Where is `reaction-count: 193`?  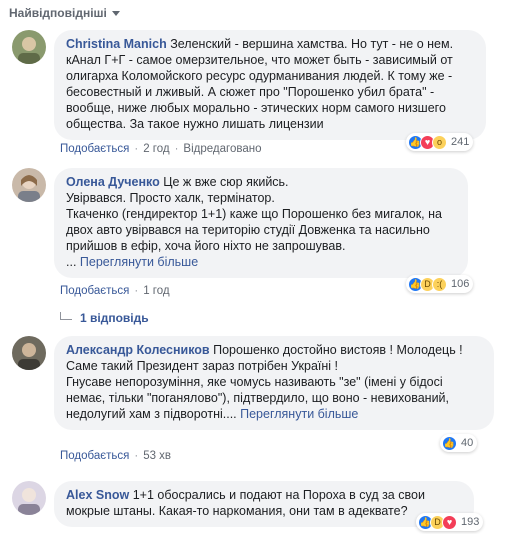 reaction-count: 193 is located at coordinates (470, 522).